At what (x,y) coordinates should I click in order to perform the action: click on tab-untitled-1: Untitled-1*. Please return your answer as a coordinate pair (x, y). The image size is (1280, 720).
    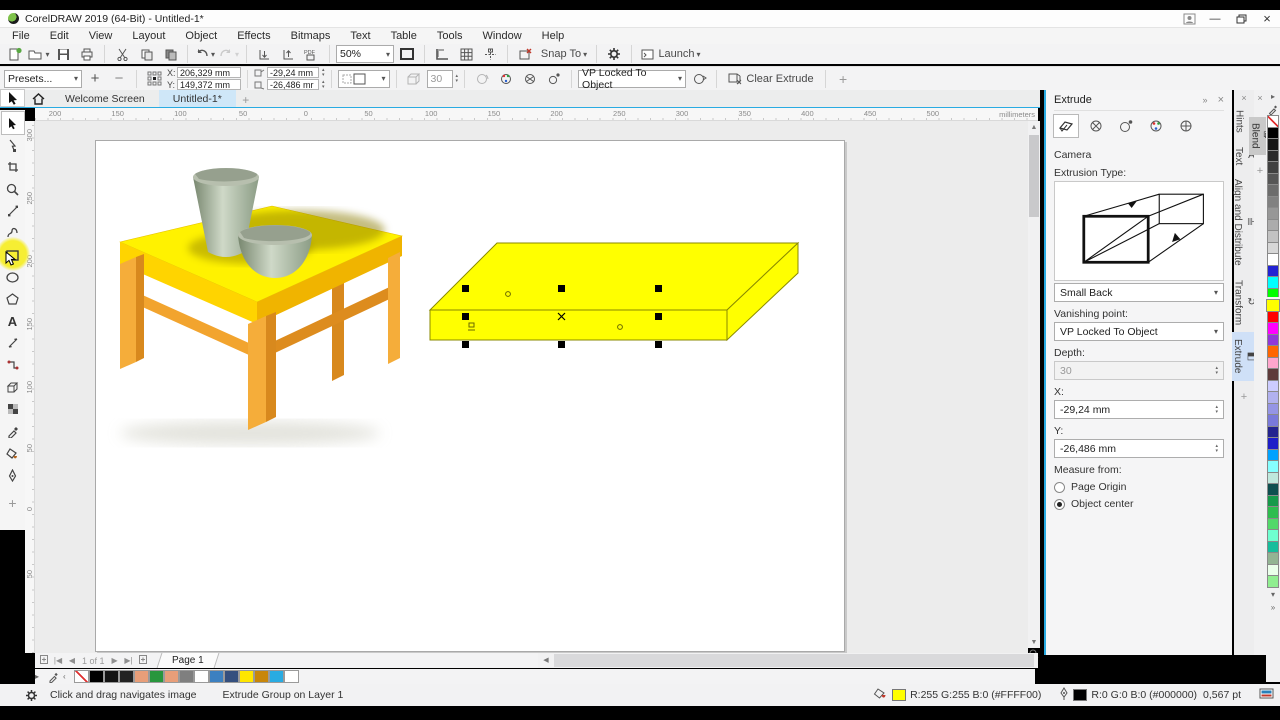
    Looking at the image, I should click on (197, 98).